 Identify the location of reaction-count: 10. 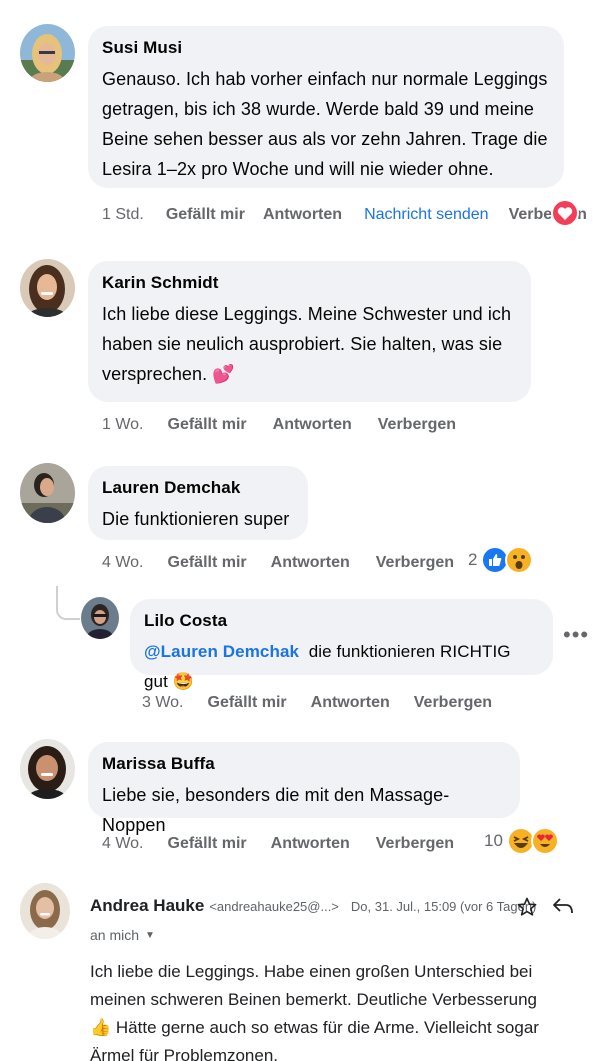
(493, 840).